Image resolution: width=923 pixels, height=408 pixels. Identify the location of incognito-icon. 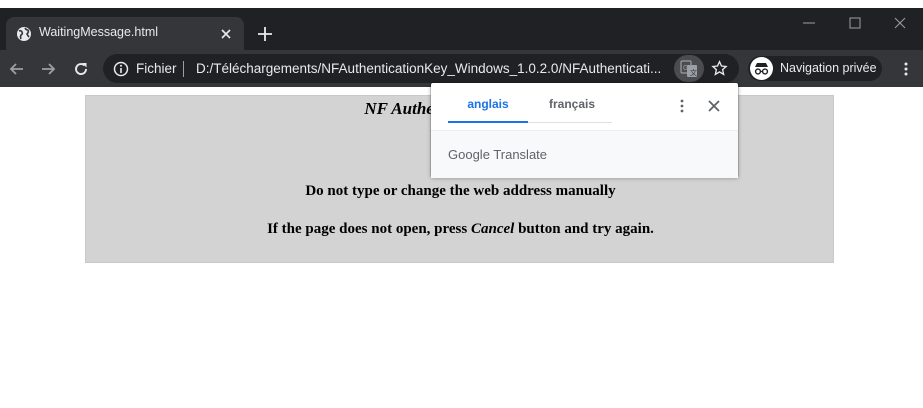
(761, 68).